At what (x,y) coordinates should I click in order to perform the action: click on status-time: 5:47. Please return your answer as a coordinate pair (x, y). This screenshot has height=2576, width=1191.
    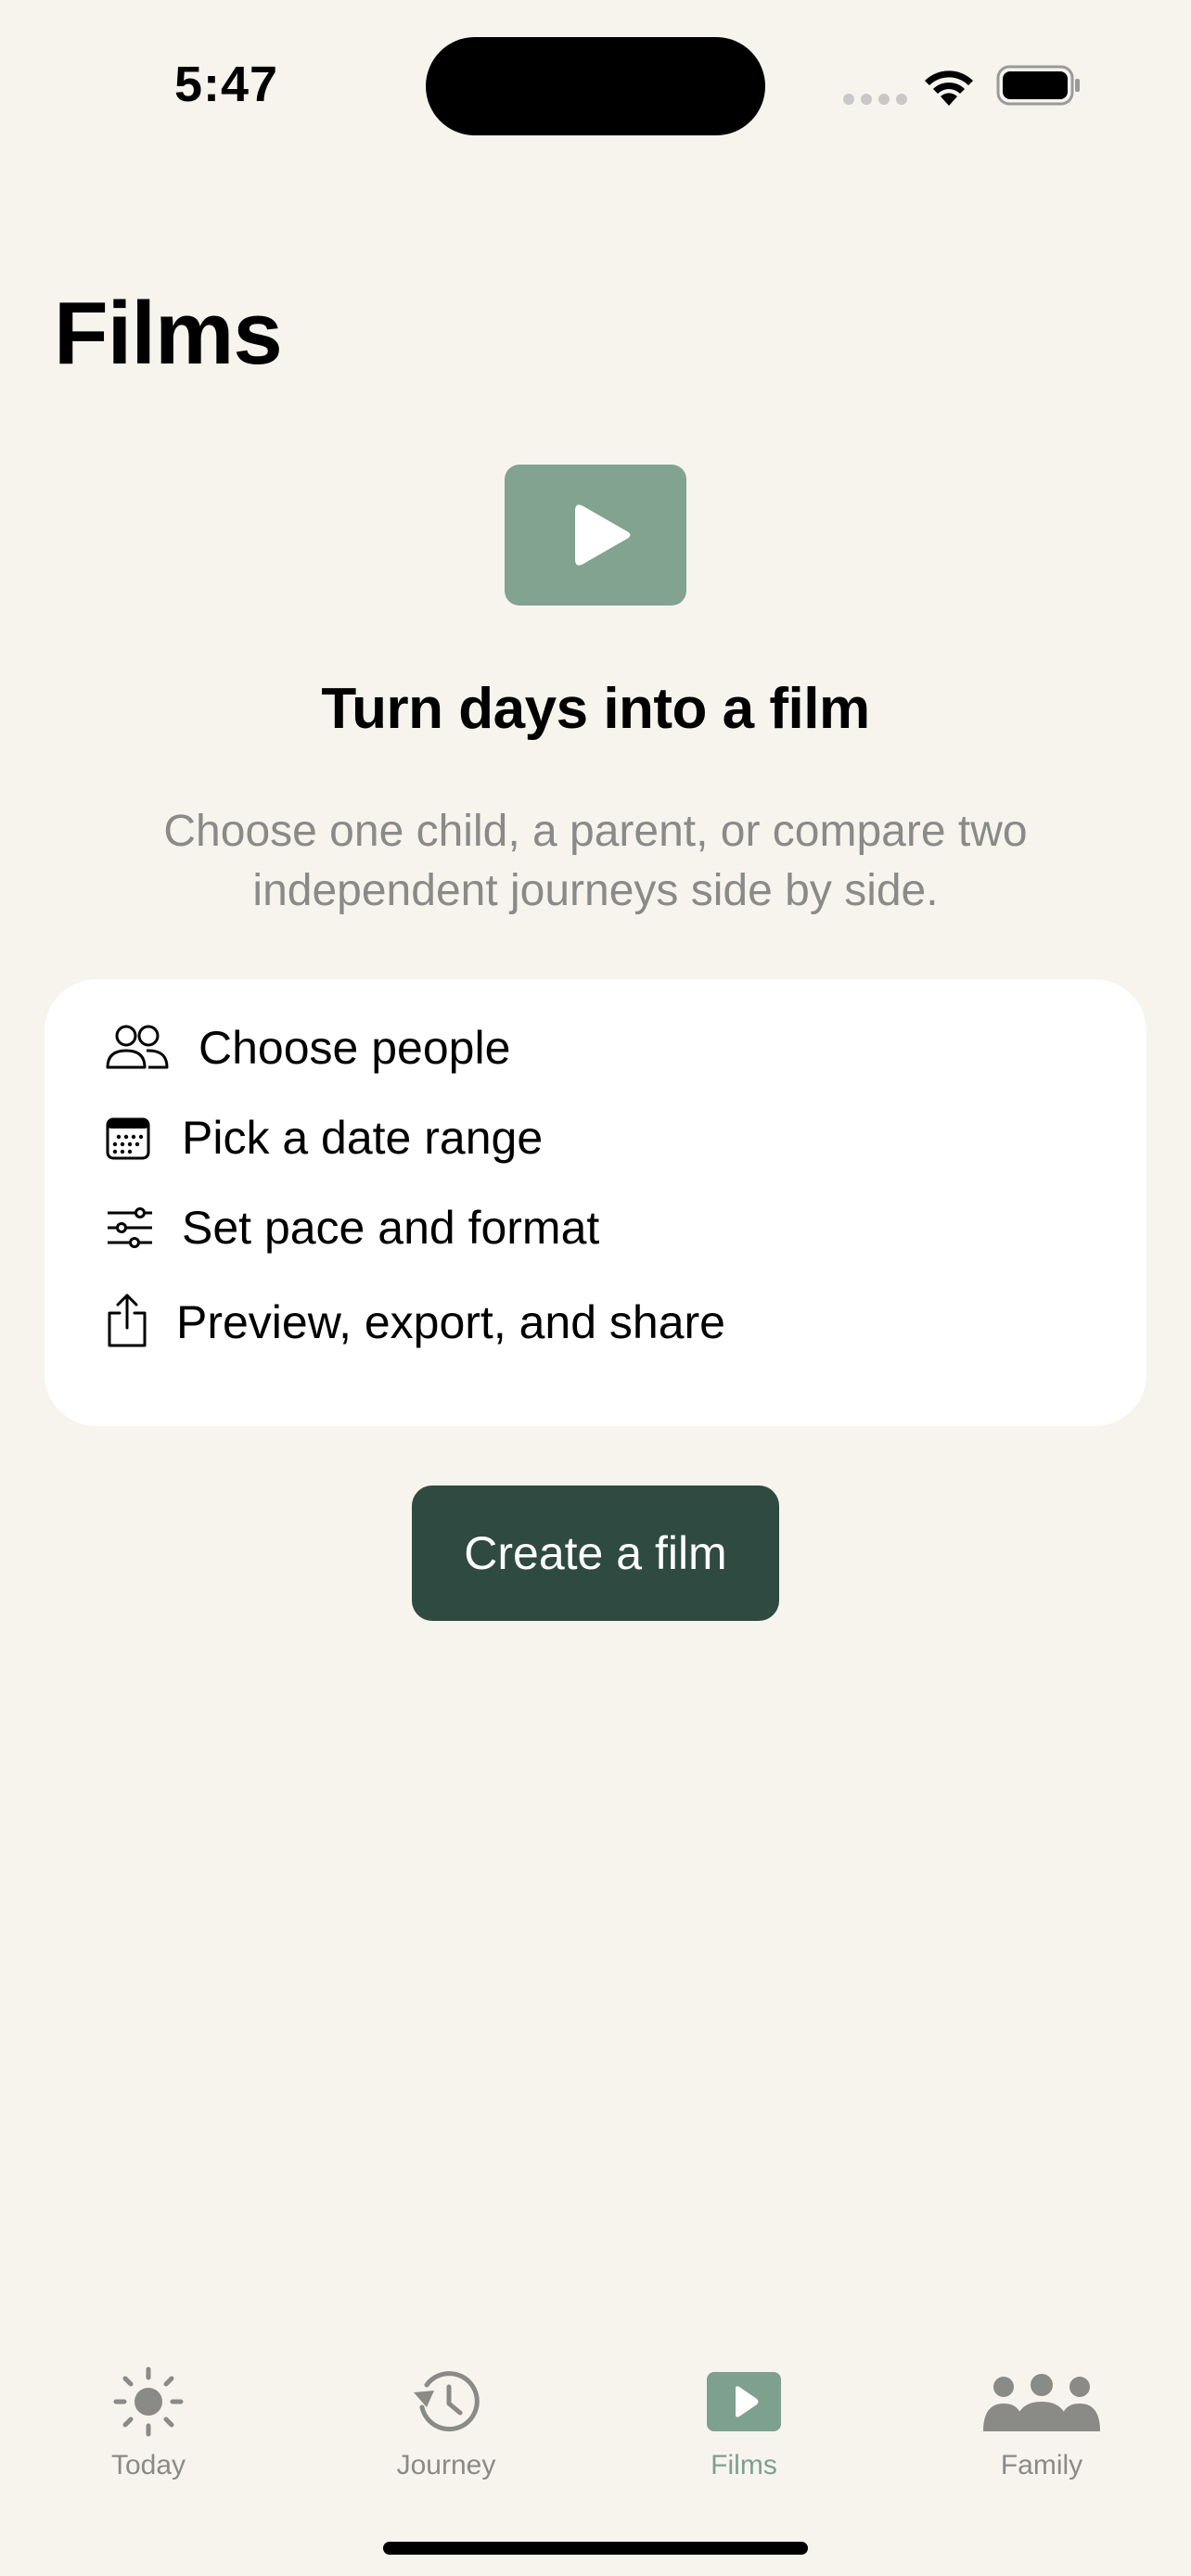
    Looking at the image, I should click on (226, 84).